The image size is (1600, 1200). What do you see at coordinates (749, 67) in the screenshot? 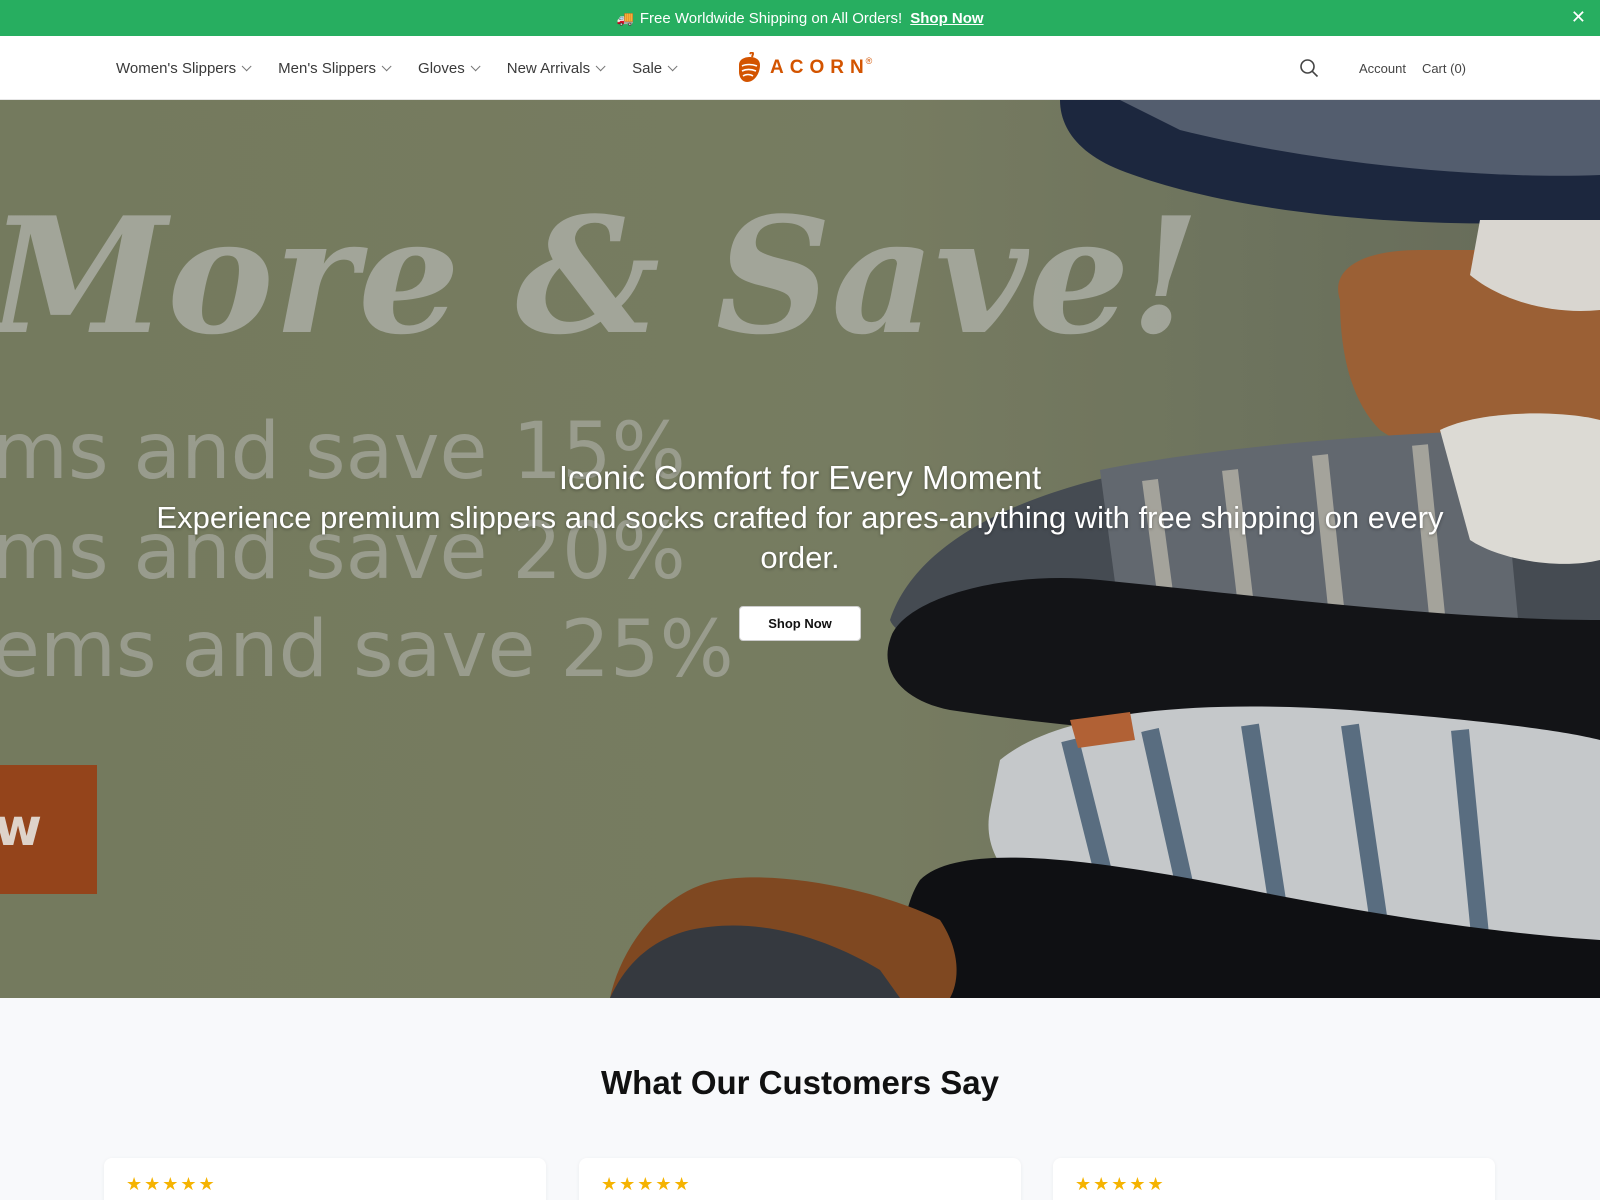
I see `acorn-logo-icon` at bounding box center [749, 67].